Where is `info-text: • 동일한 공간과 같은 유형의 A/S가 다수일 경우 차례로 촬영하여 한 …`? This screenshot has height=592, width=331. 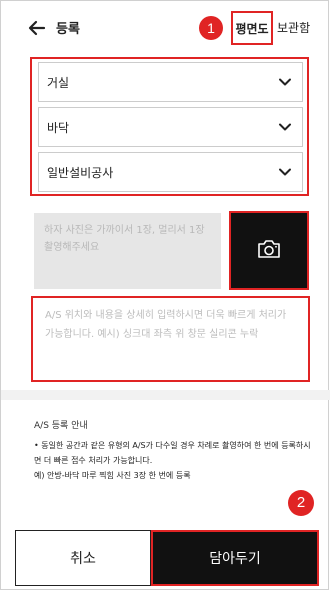
info-text: • 동일한 공간과 같은 유형의 A/S가 다수일 경우 차례로 촬영하여 한 … is located at coordinates (172, 453).